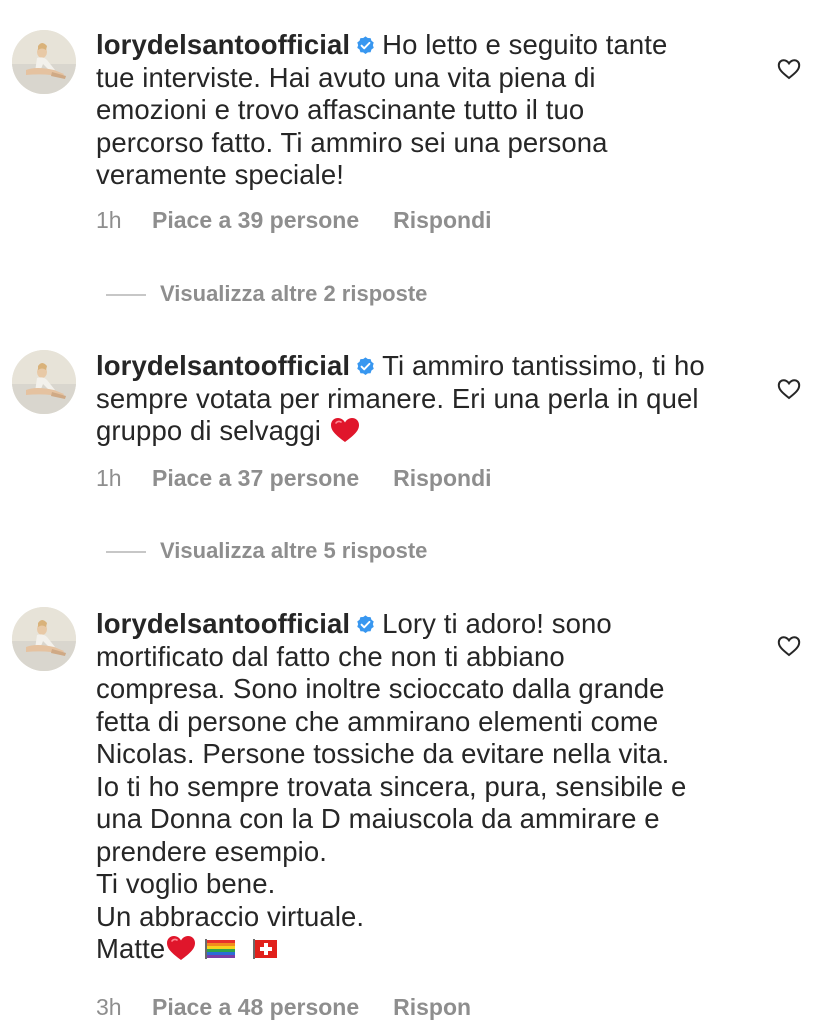  Describe the element at coordinates (220, 949) in the screenshot. I see `rainbow-flag-emoji` at that location.